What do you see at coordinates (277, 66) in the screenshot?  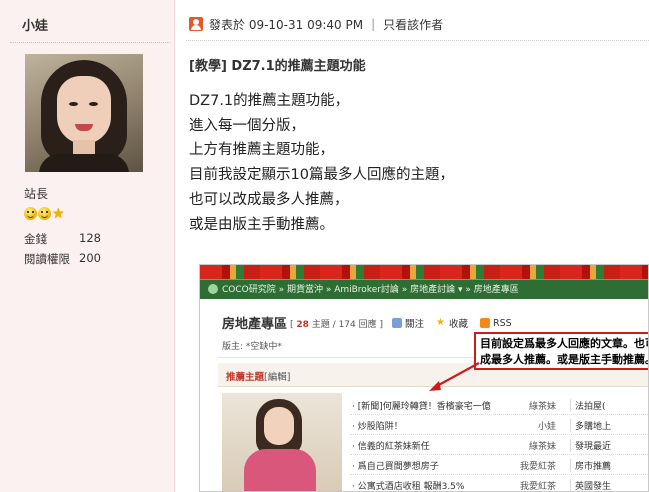 I see `post-title: [教學] DZ7.1的推薦主題功能` at bounding box center [277, 66].